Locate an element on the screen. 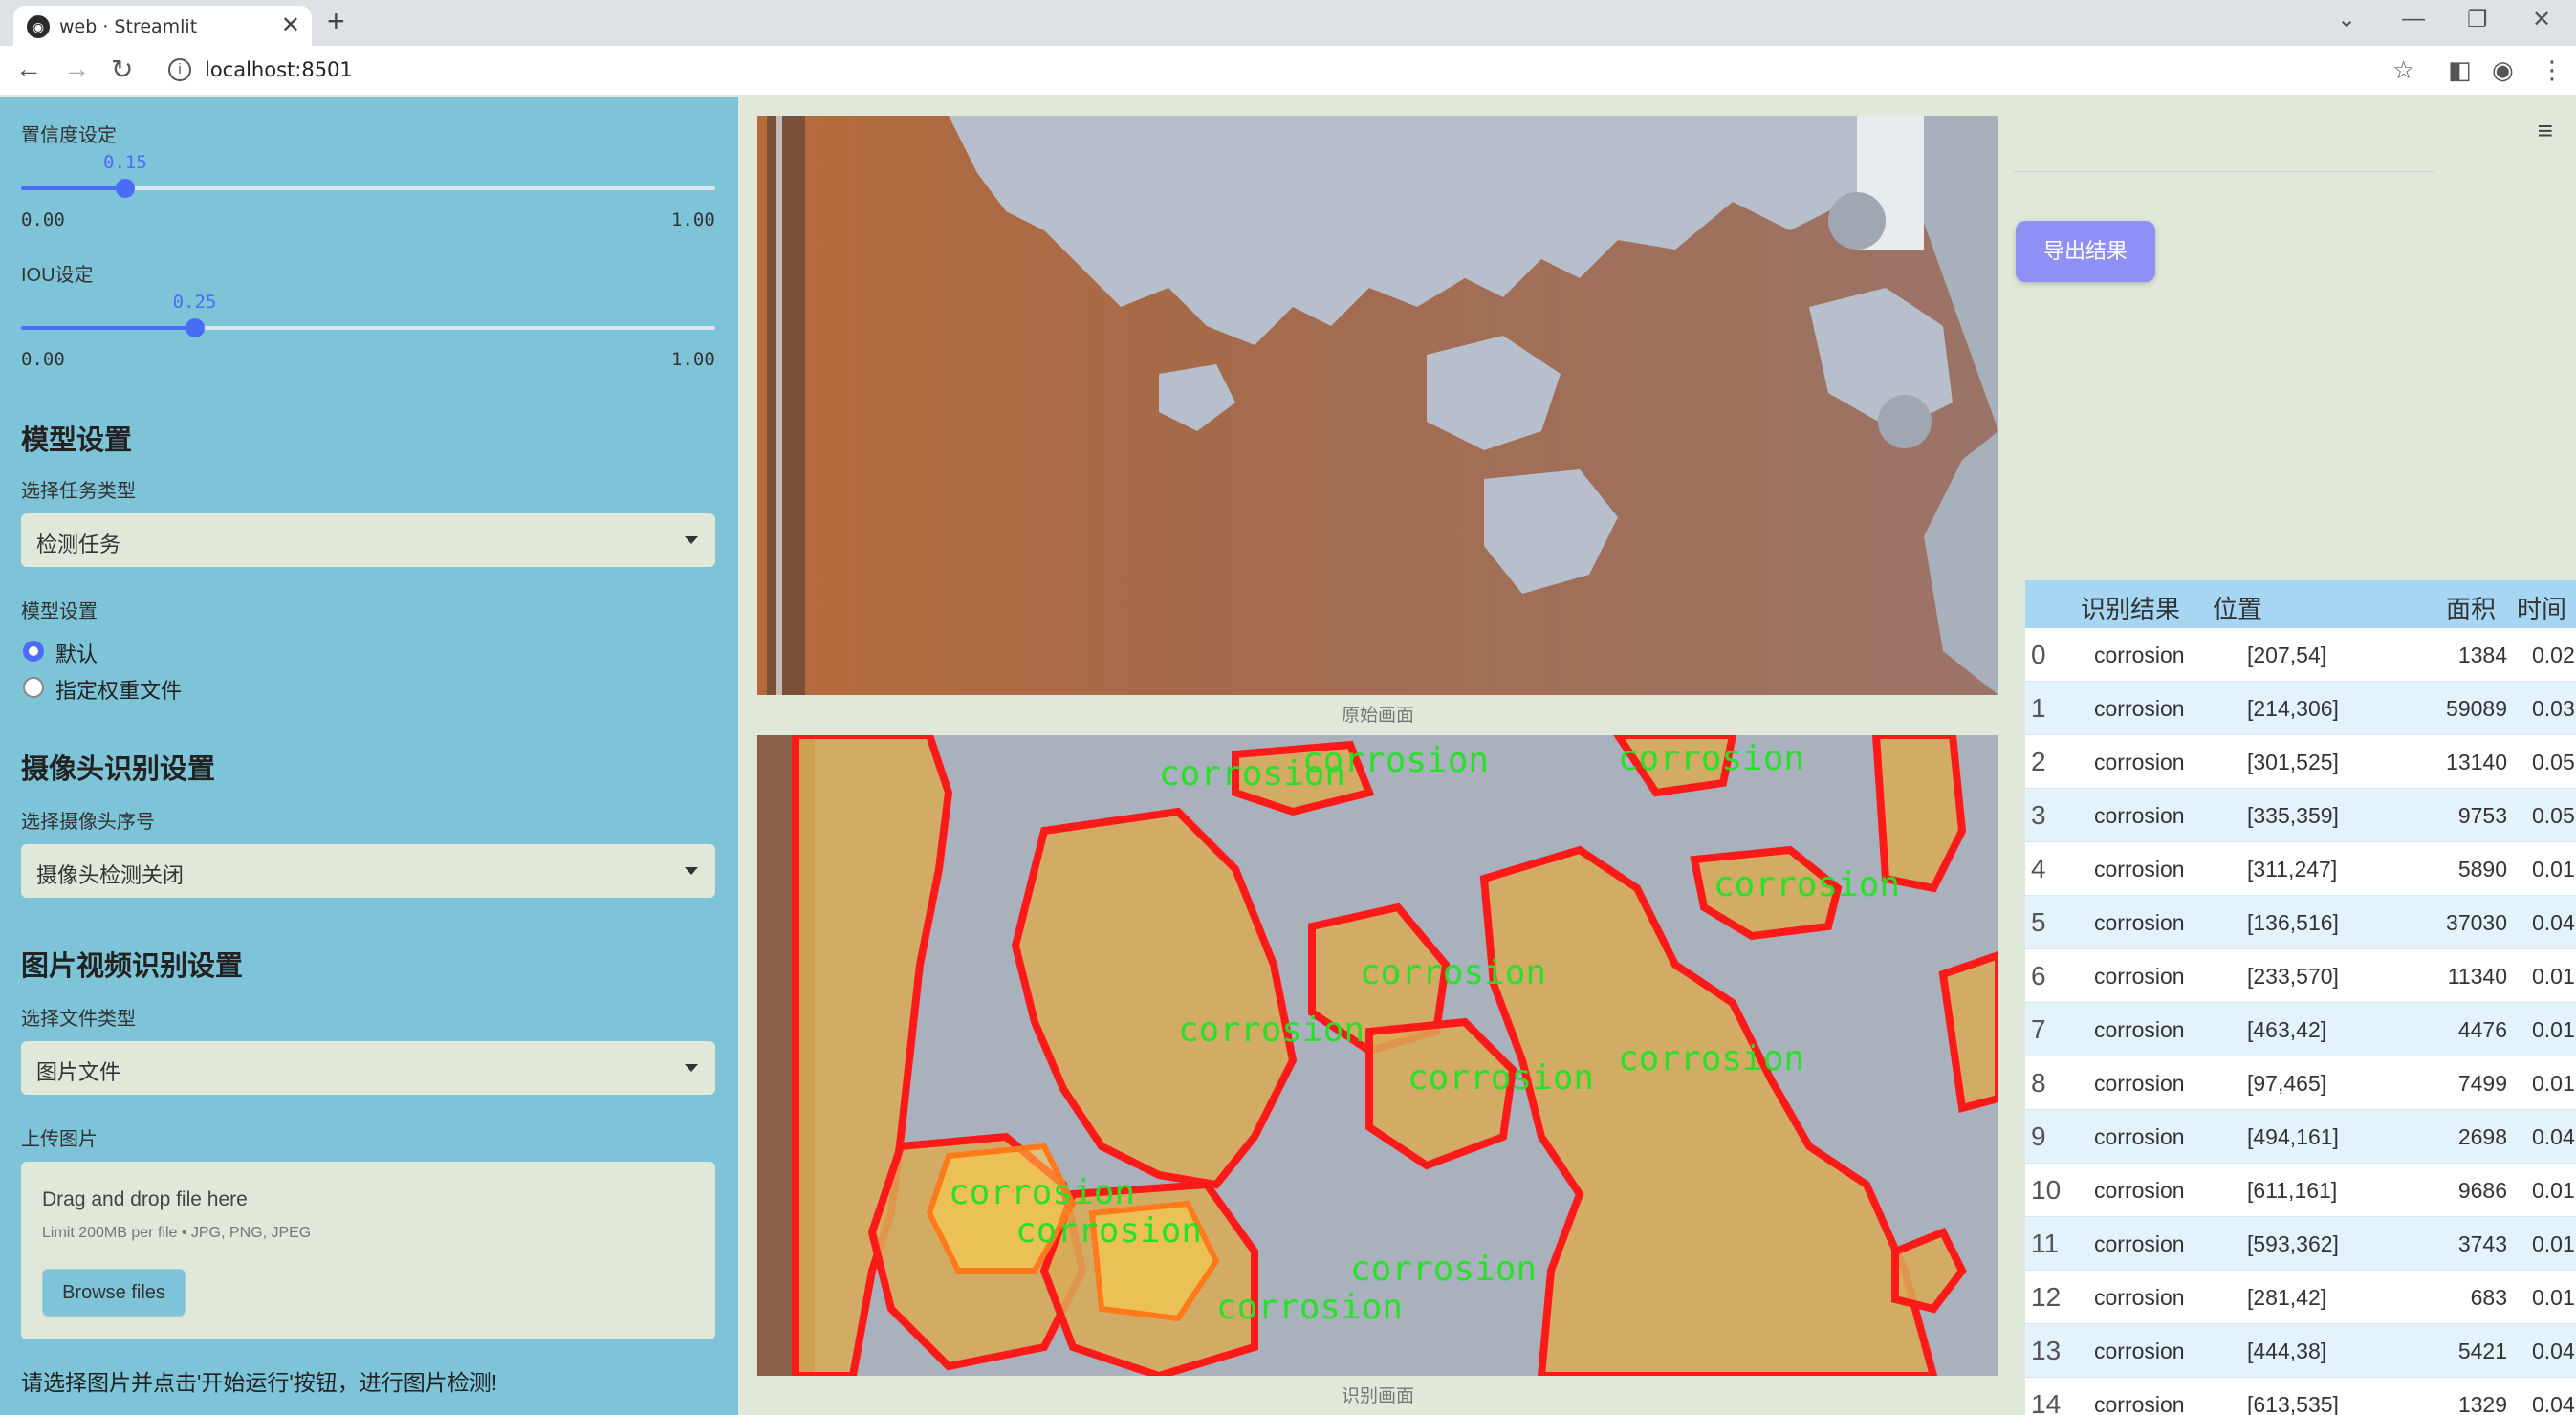  table-row: 0 corrosion [207,54] 1384 0.02 is located at coordinates (2300, 655).